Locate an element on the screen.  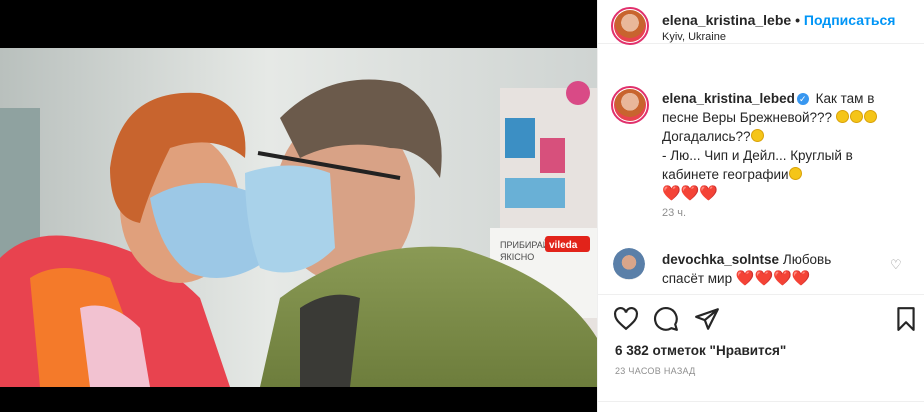
add-comment-bar is located at coordinates (761, 406).